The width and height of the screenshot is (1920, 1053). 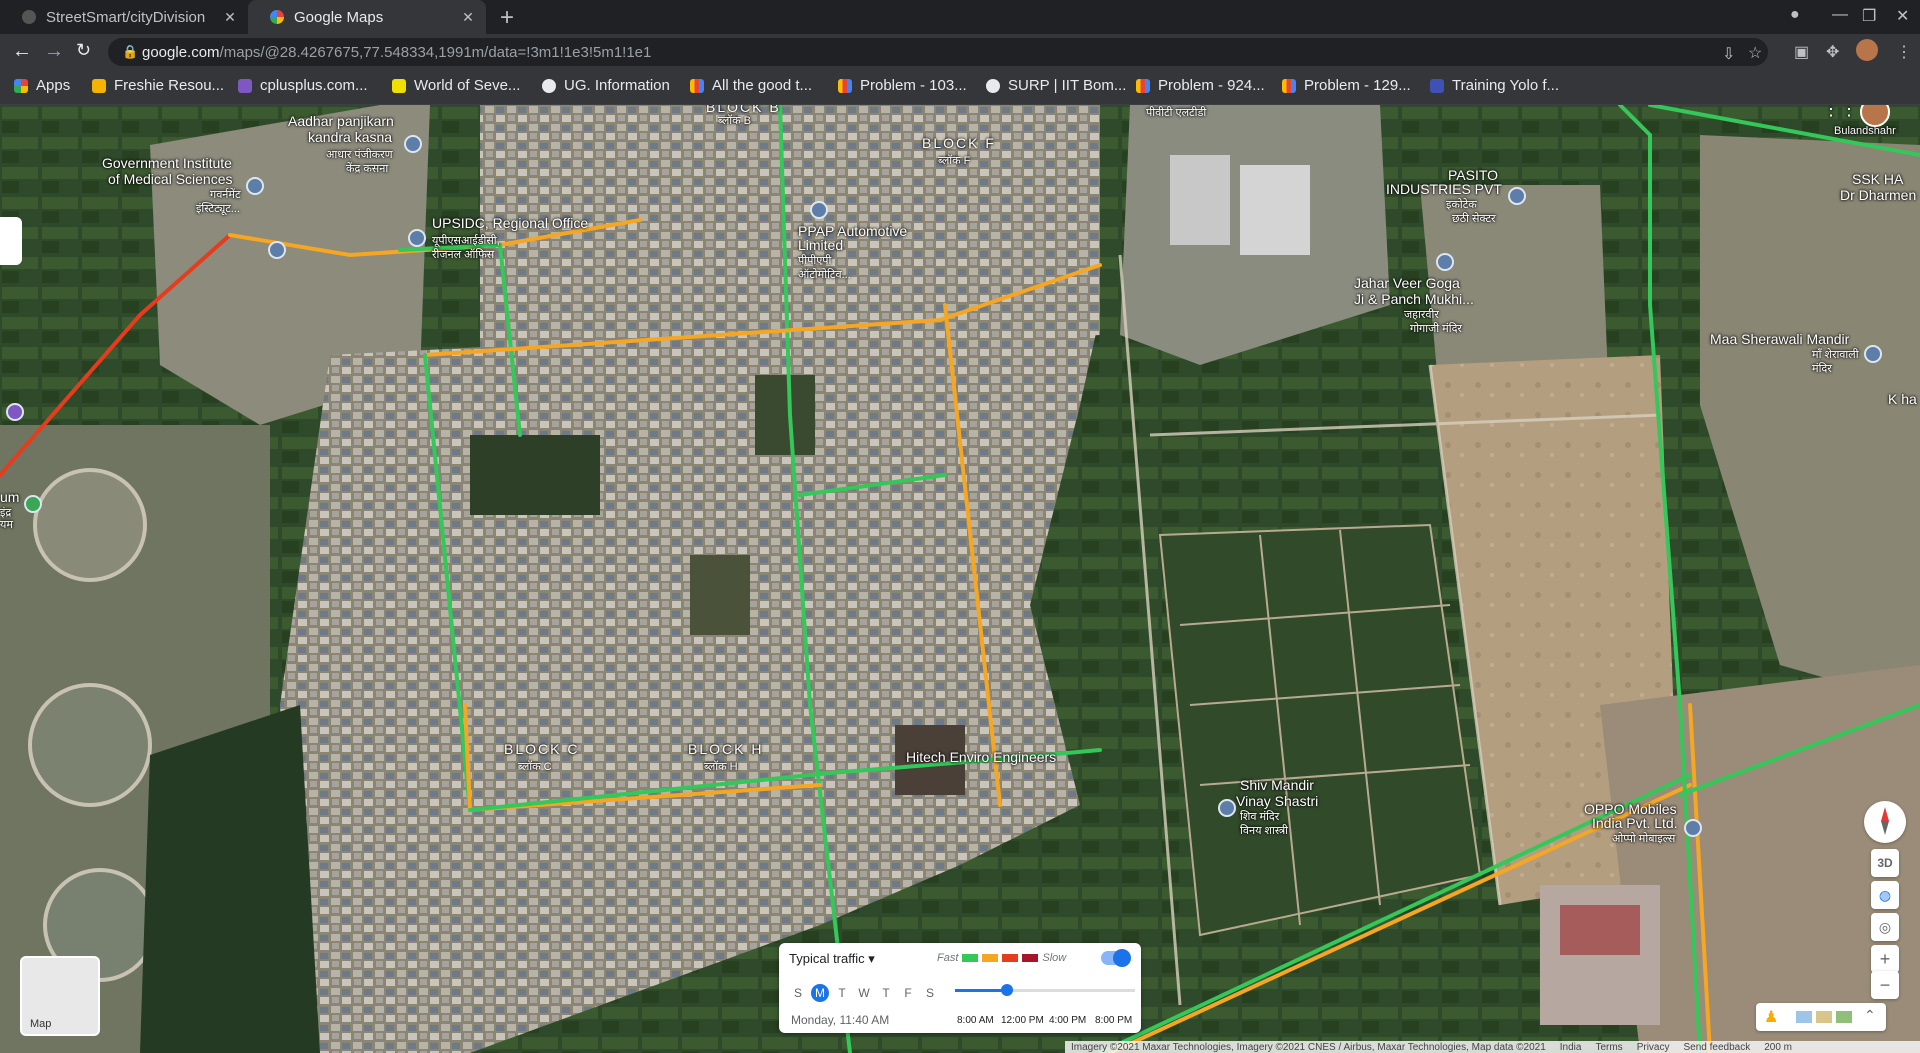 What do you see at coordinates (1116, 958) in the screenshot?
I see `traffic-toggle` at bounding box center [1116, 958].